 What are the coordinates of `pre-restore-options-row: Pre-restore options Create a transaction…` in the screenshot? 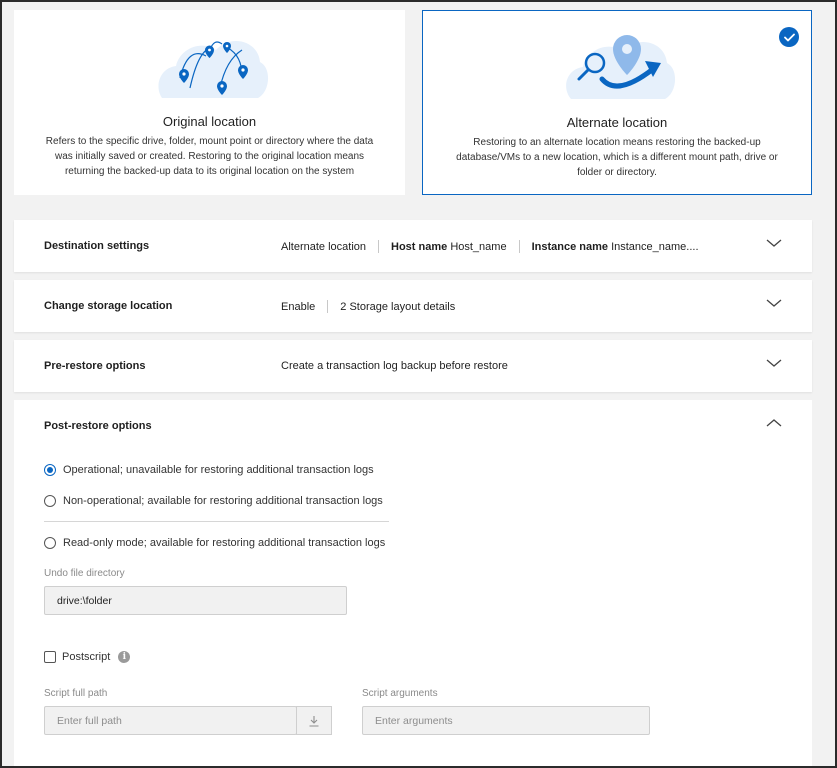 It's located at (413, 366).